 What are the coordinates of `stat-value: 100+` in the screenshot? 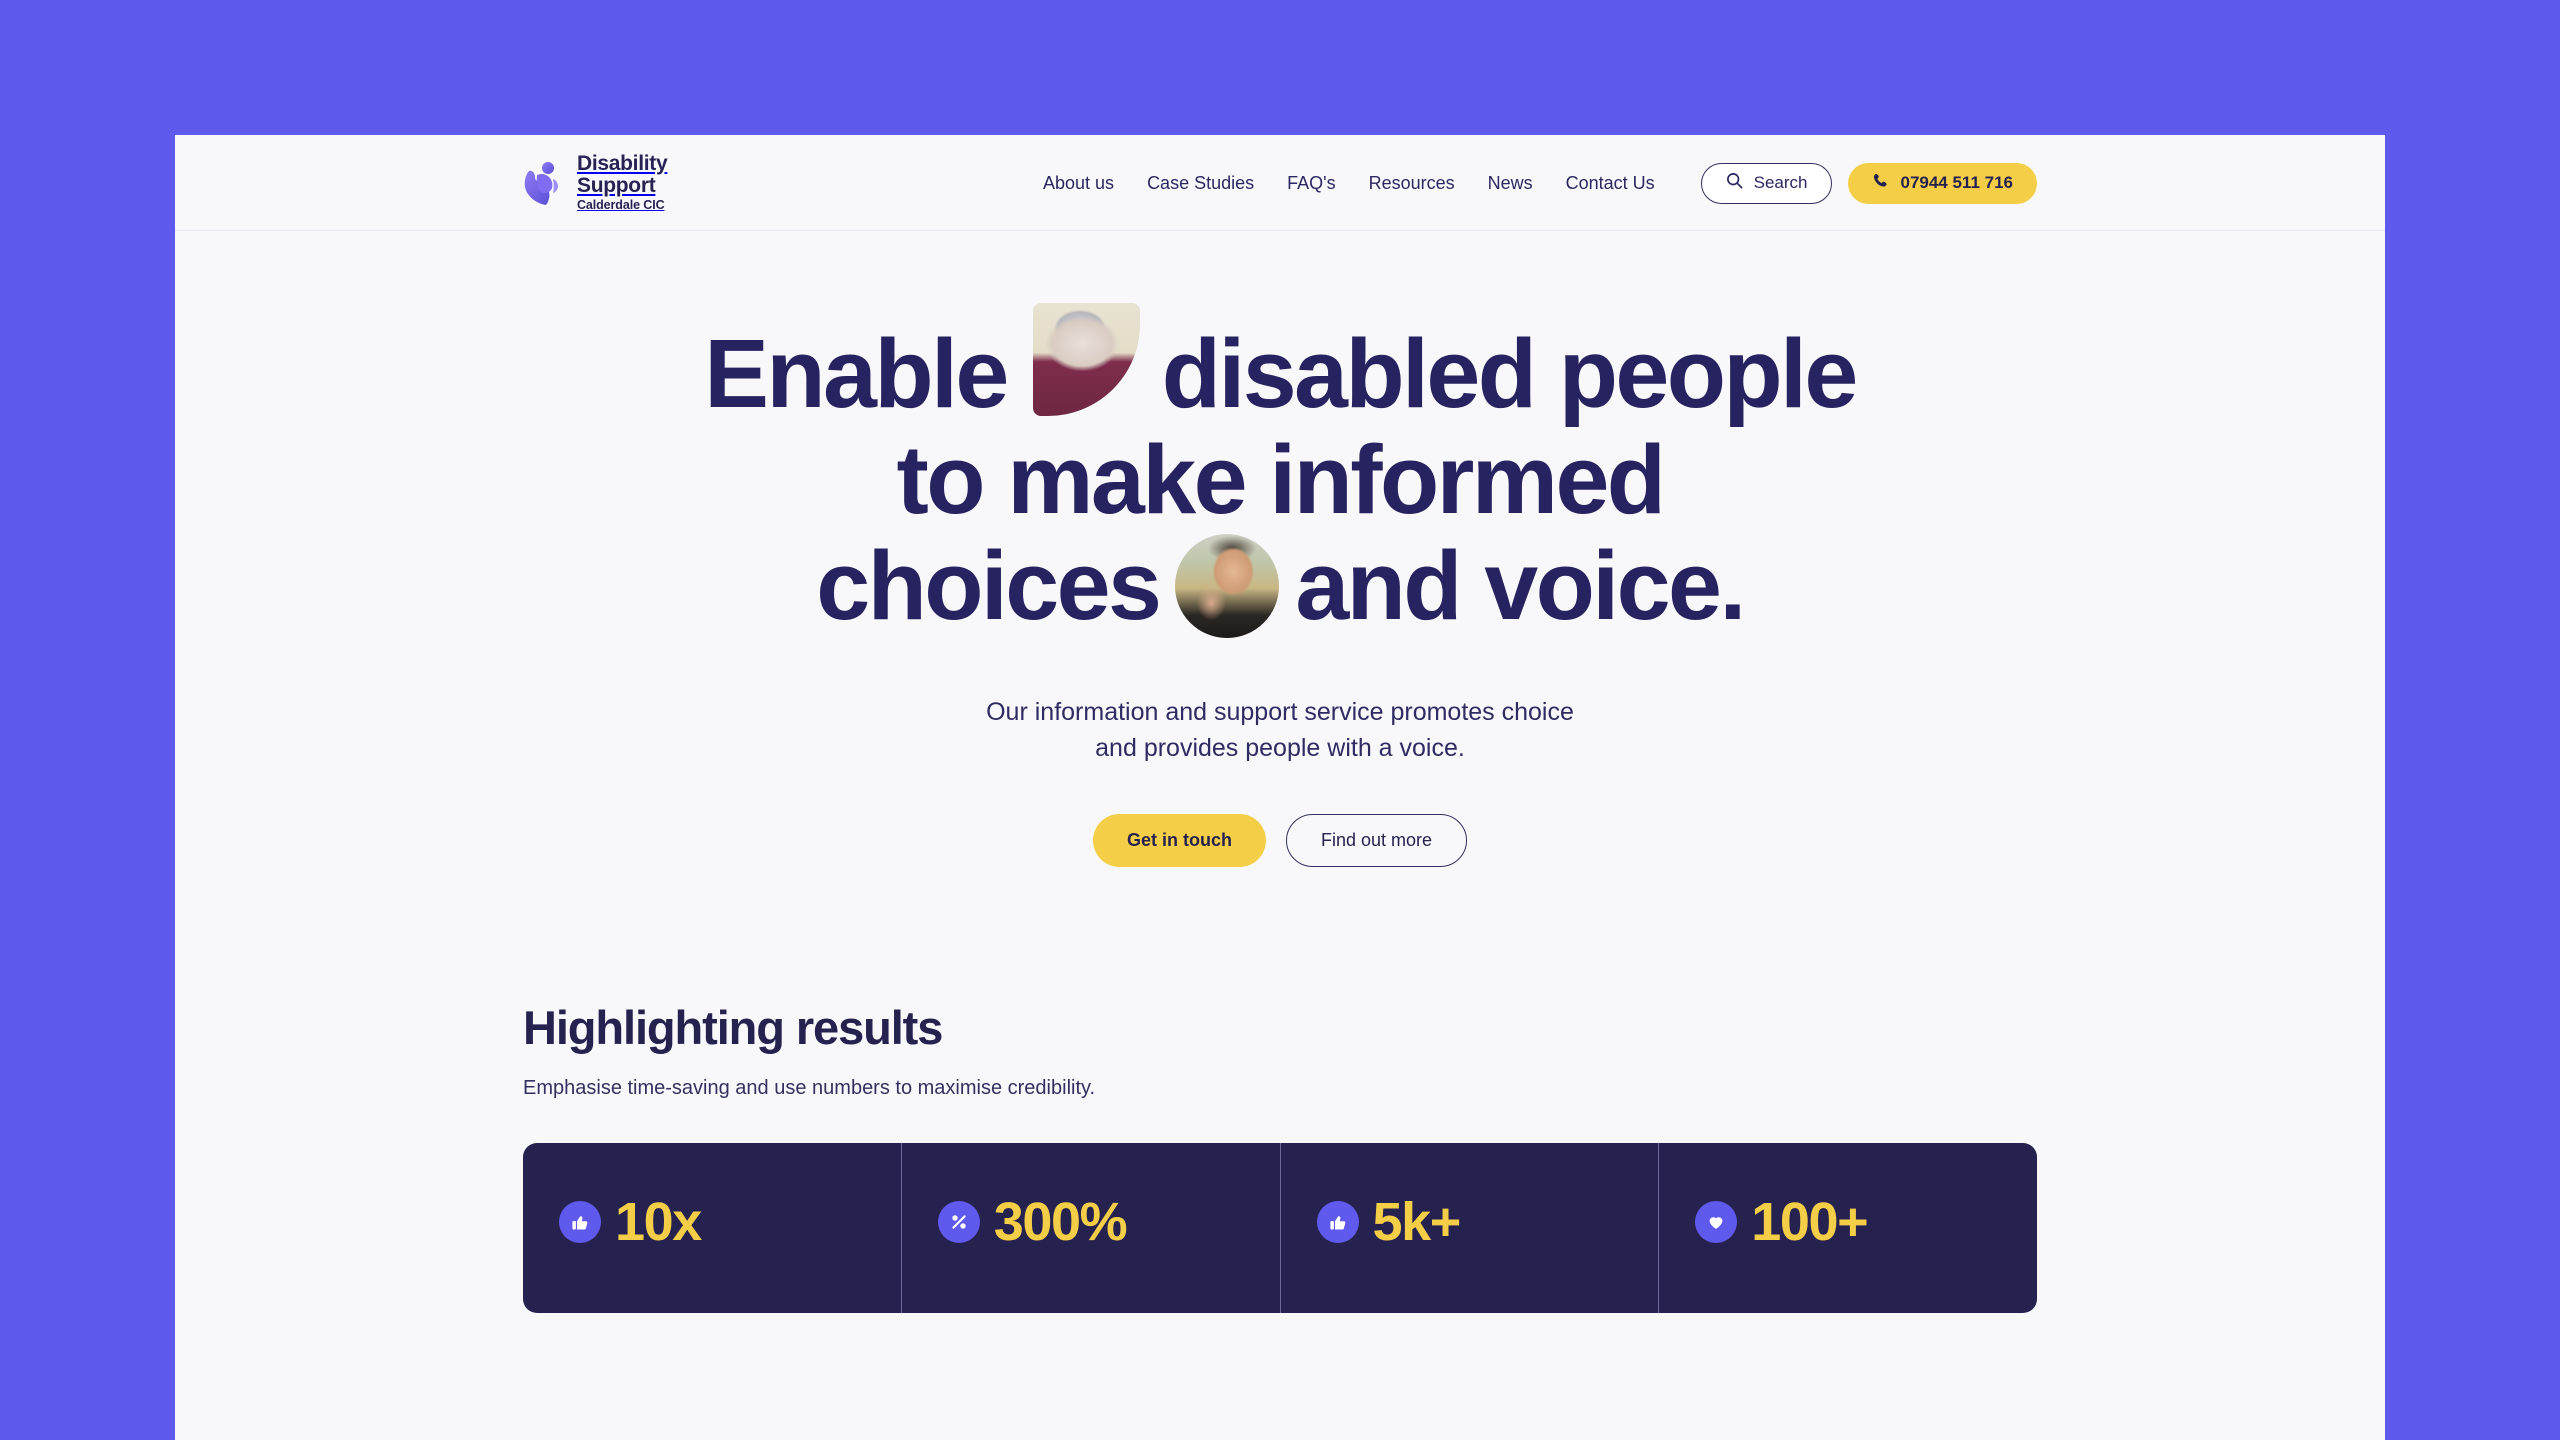 It's located at (1809, 1222).